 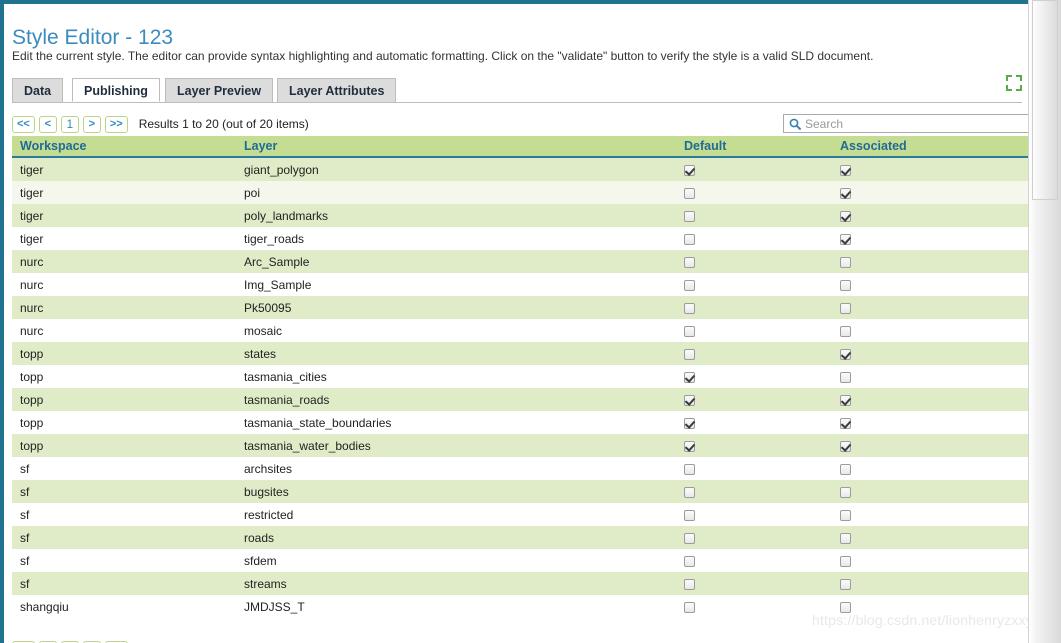 I want to click on pager-prev-button: <, so click(x=47, y=124).